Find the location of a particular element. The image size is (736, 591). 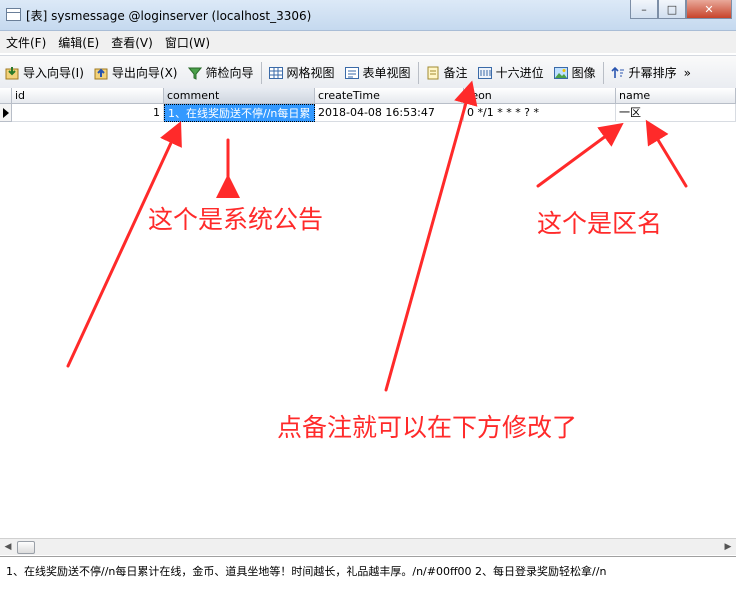

import-wizard-button: 导入向导(I) is located at coordinates (44, 73).